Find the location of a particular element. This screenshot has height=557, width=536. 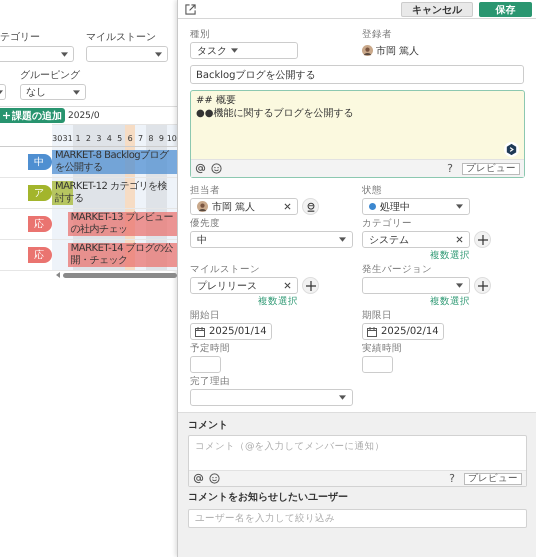

person-icon is located at coordinates (311, 207).